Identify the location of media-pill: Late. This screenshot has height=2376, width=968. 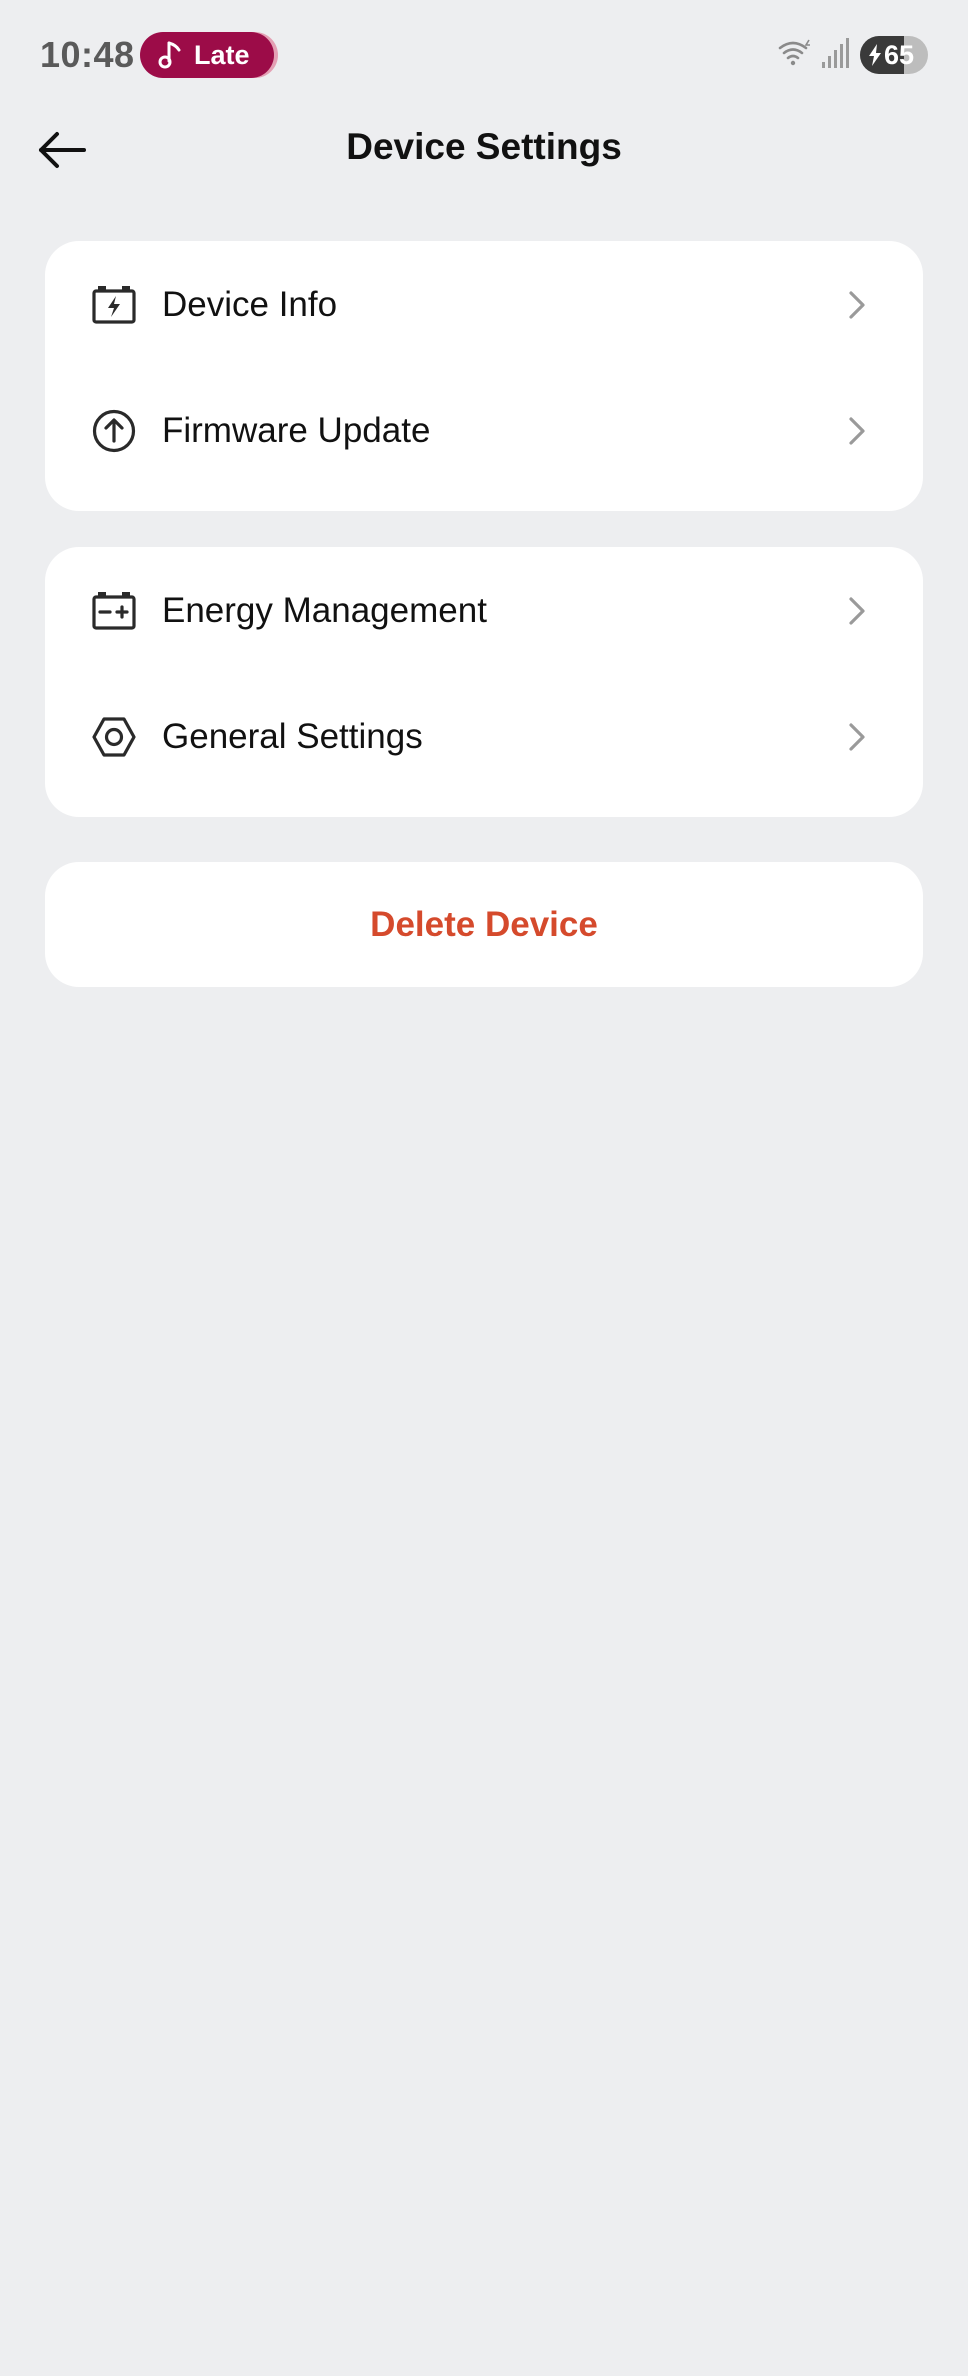
(207, 55).